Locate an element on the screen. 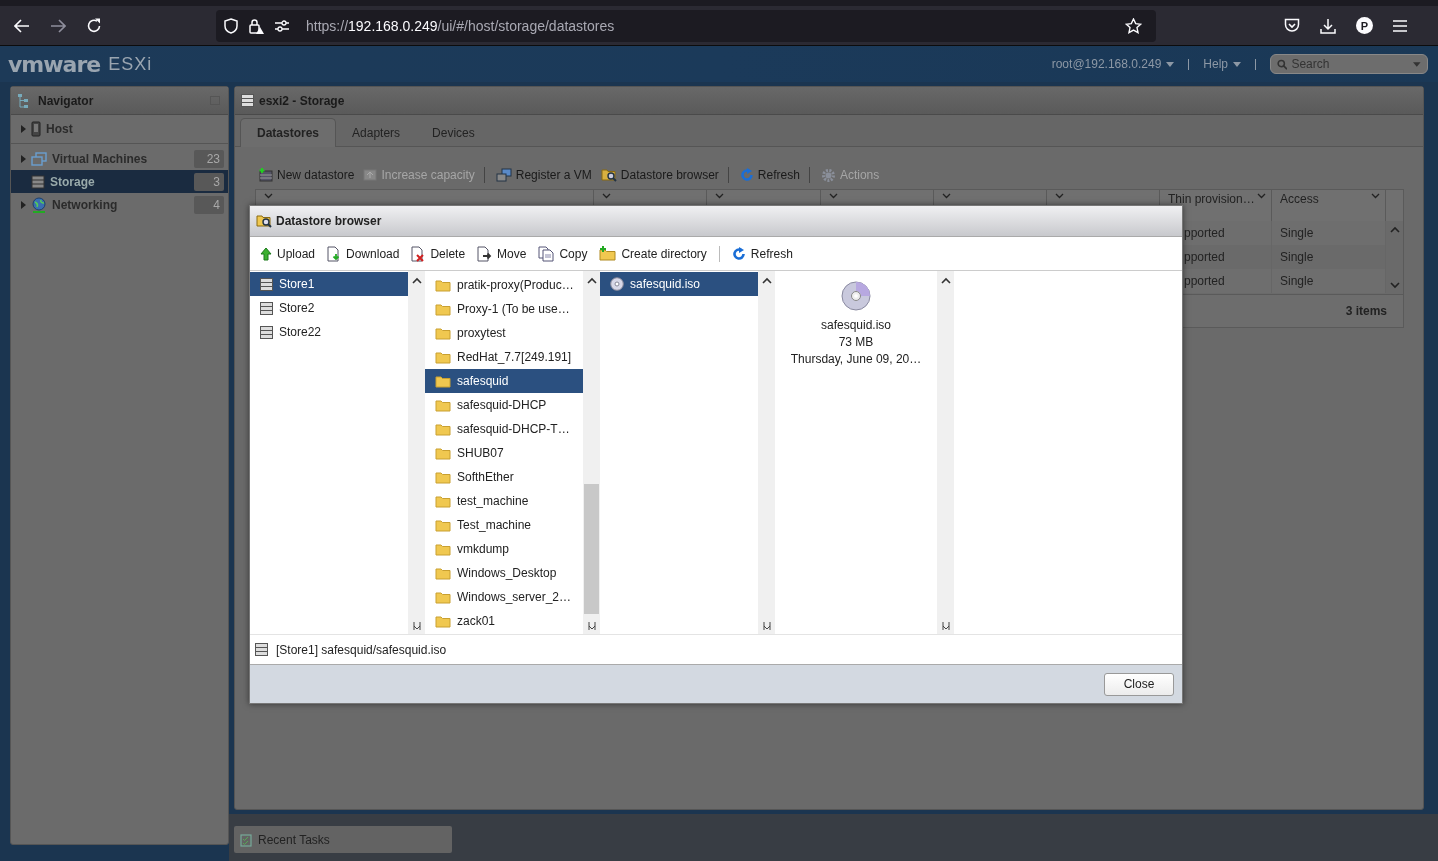 Image resolution: width=1438 pixels, height=861 pixels. back-icon is located at coordinates (22, 25).